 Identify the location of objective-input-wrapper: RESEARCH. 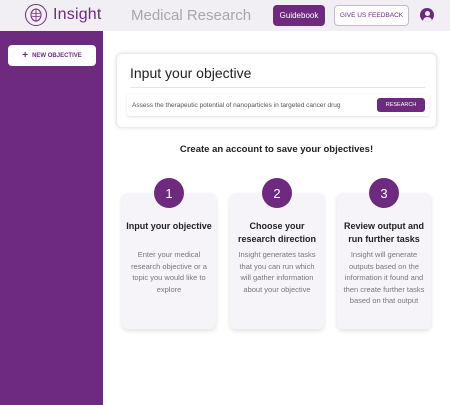
(278, 105).